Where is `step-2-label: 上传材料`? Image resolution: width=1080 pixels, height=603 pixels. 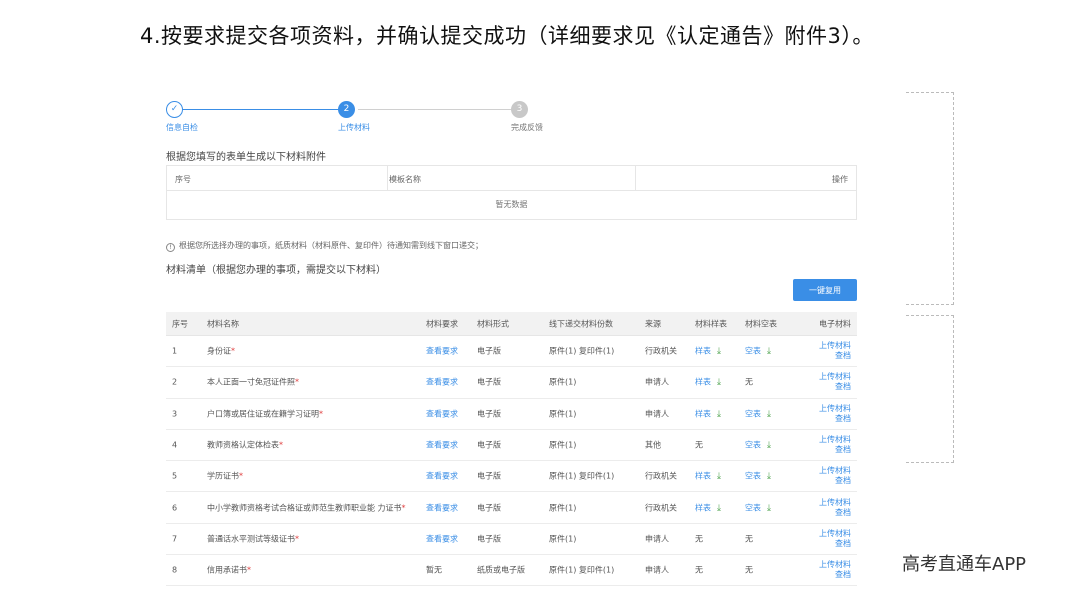
step-2-label: 上传材料 is located at coordinates (354, 127).